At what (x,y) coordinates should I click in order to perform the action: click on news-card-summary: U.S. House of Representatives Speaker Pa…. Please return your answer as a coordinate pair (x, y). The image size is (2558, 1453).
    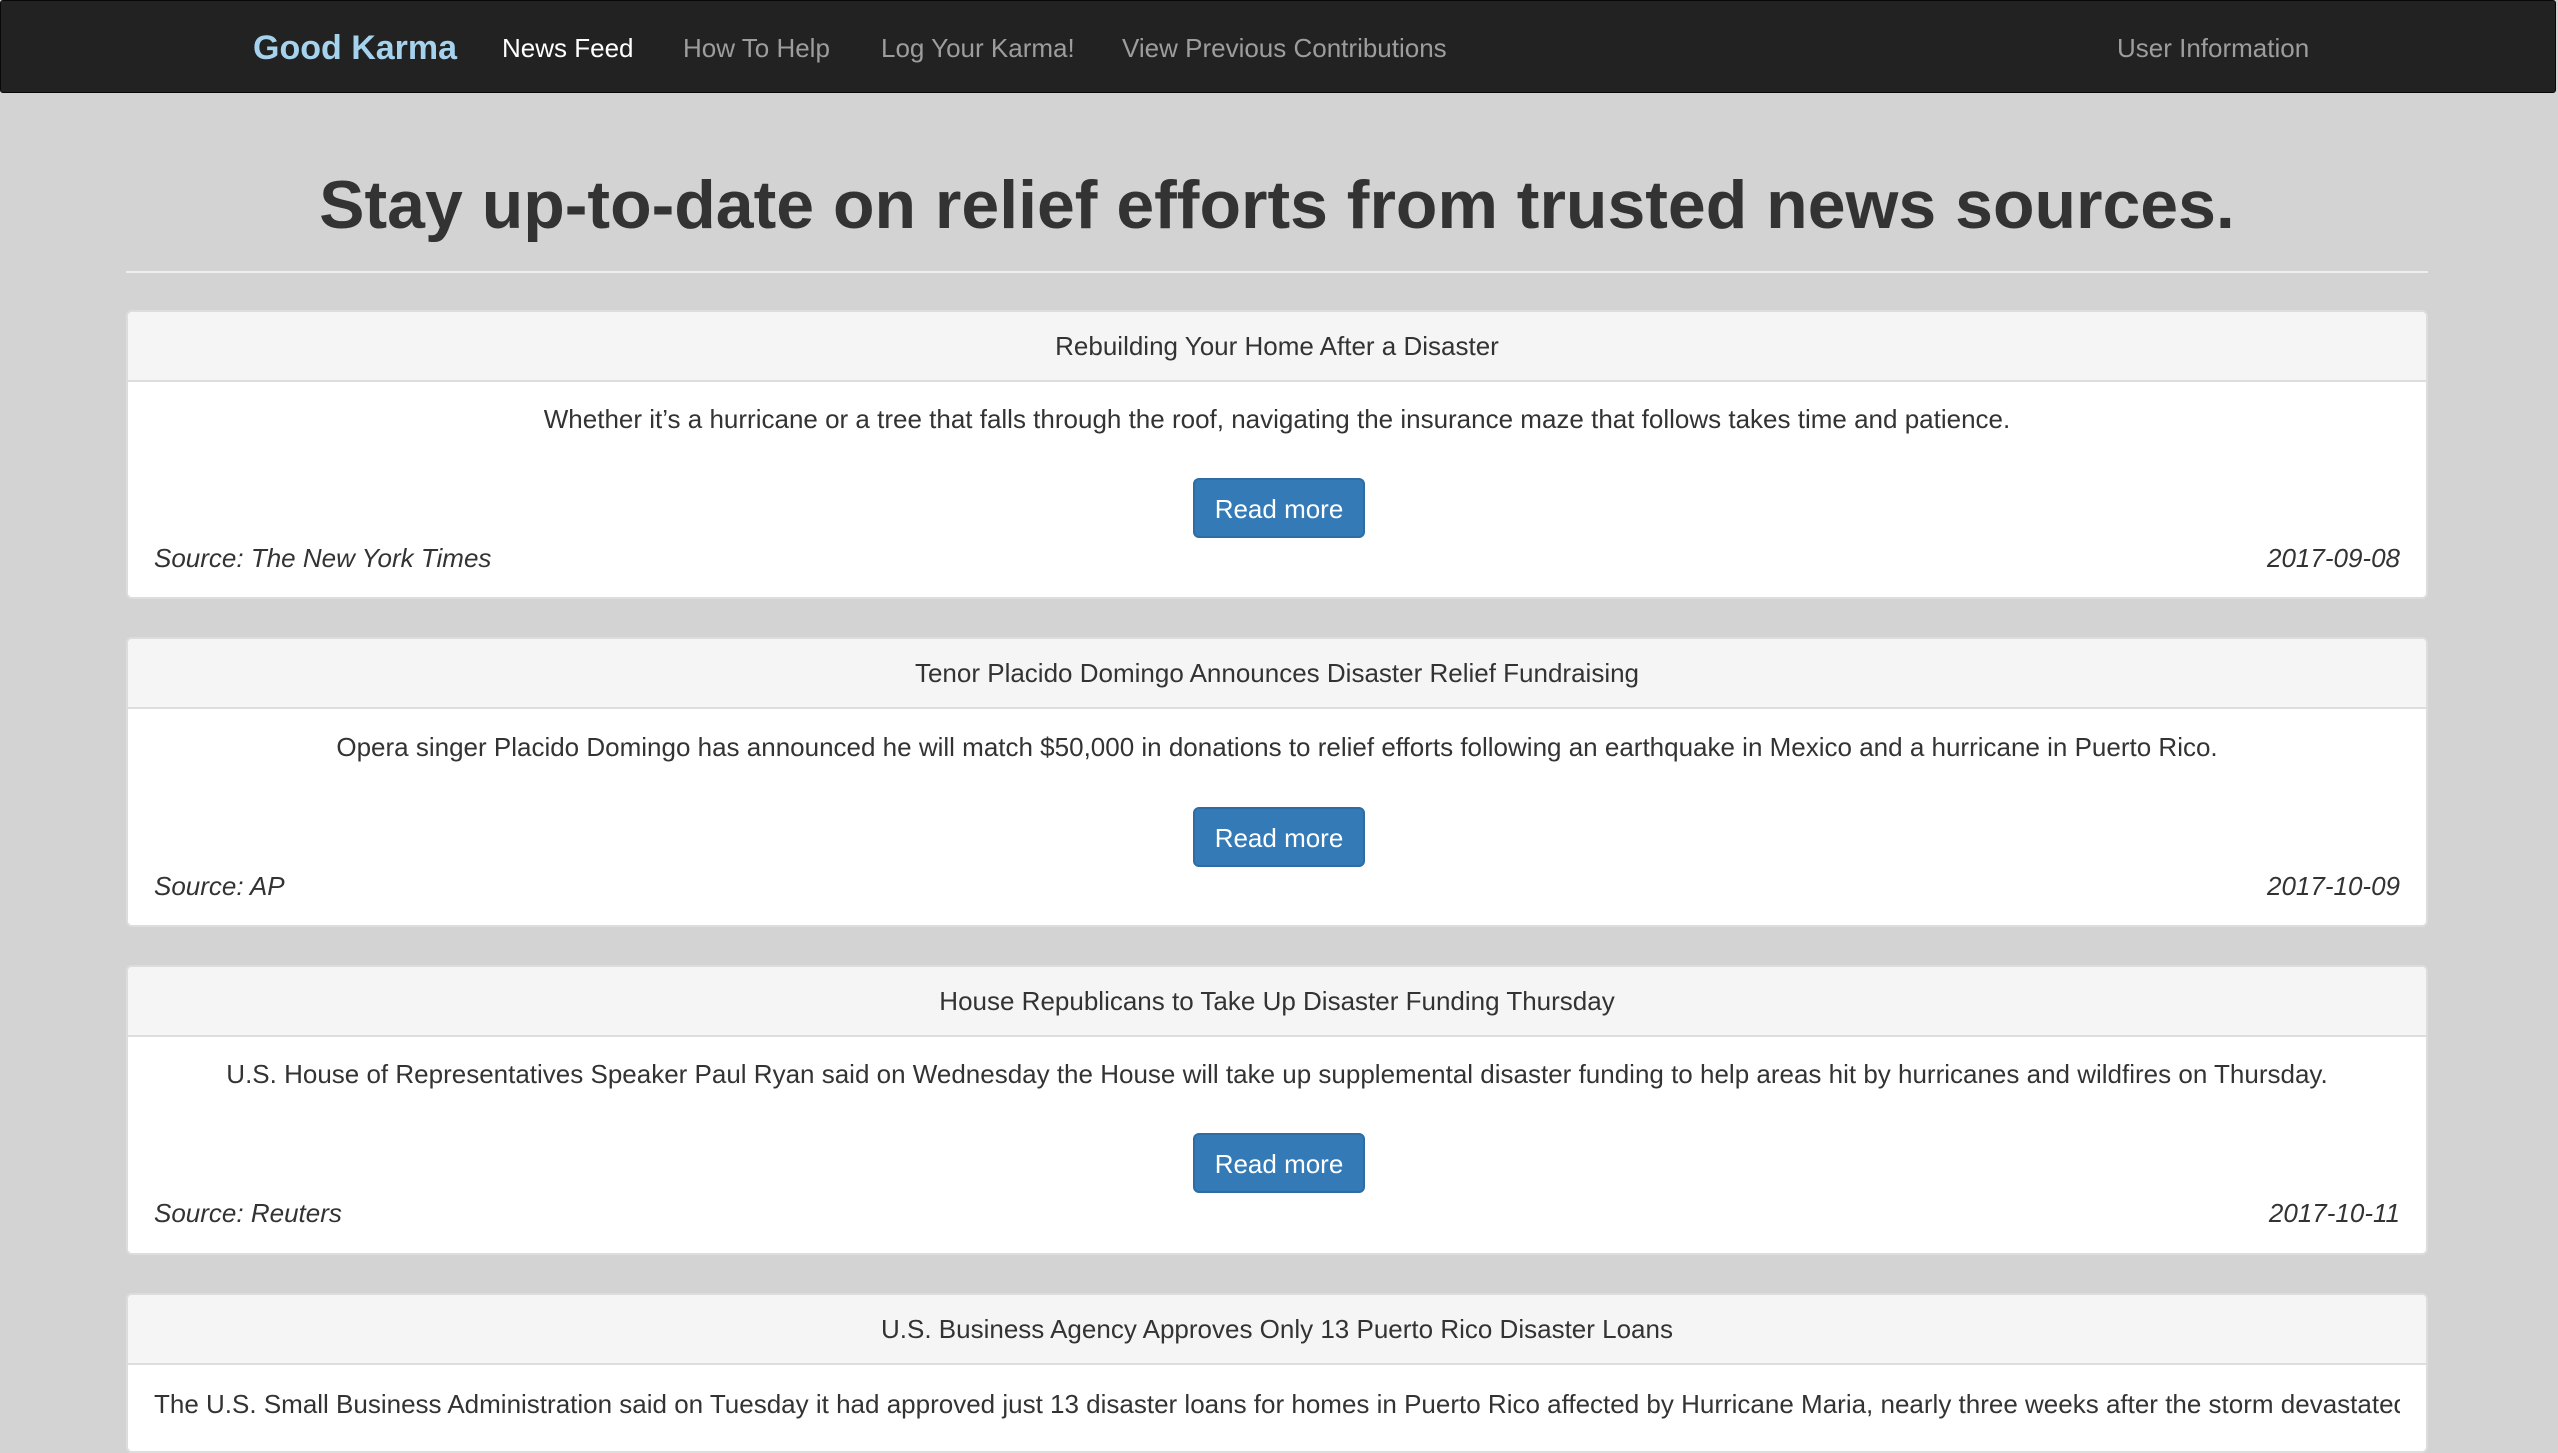
    Looking at the image, I should click on (1277, 1074).